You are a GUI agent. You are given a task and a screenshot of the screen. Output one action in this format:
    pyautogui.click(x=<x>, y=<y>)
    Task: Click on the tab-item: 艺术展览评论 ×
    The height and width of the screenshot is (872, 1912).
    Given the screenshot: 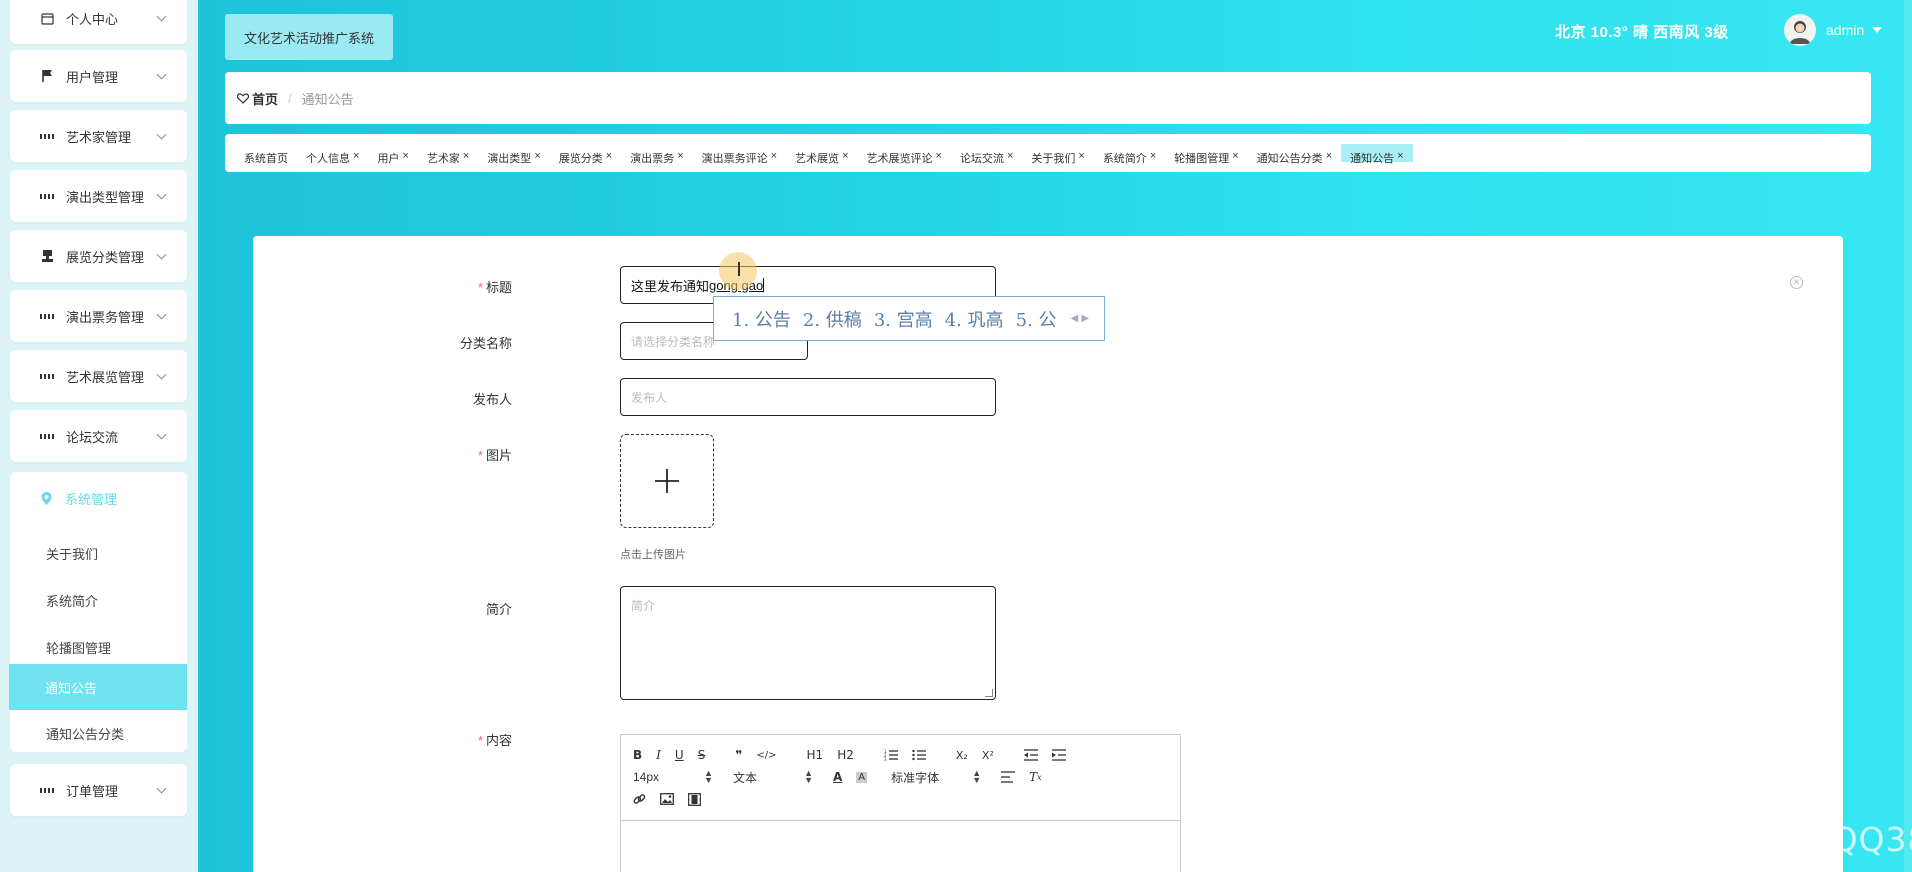 What is the action you would take?
    pyautogui.click(x=904, y=154)
    